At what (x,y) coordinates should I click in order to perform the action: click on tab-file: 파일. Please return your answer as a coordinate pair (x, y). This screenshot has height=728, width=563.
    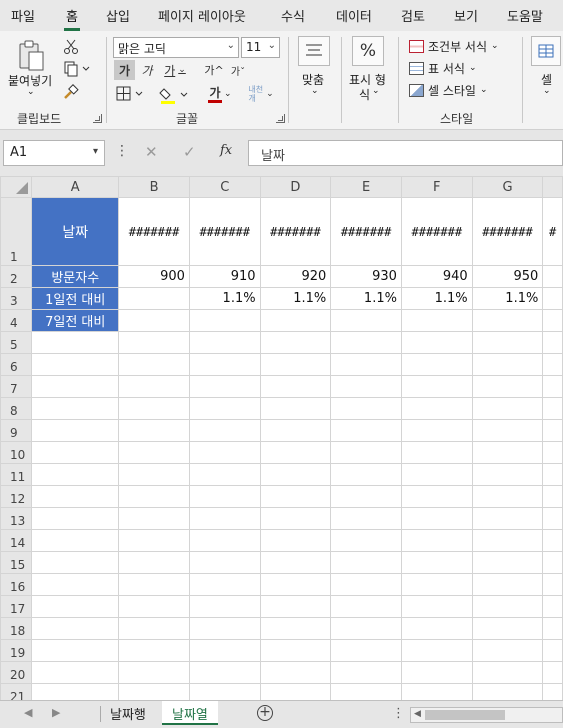
    Looking at the image, I should click on (23, 15).